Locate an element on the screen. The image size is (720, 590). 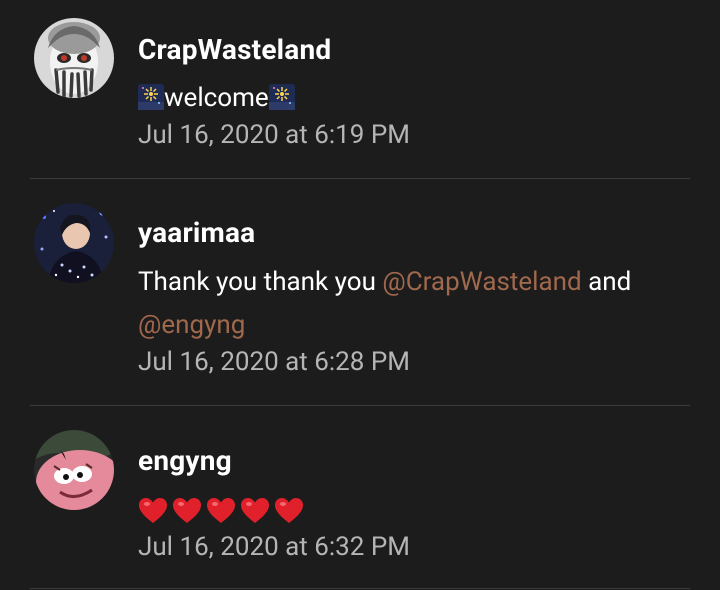
divider is located at coordinates (360, 588).